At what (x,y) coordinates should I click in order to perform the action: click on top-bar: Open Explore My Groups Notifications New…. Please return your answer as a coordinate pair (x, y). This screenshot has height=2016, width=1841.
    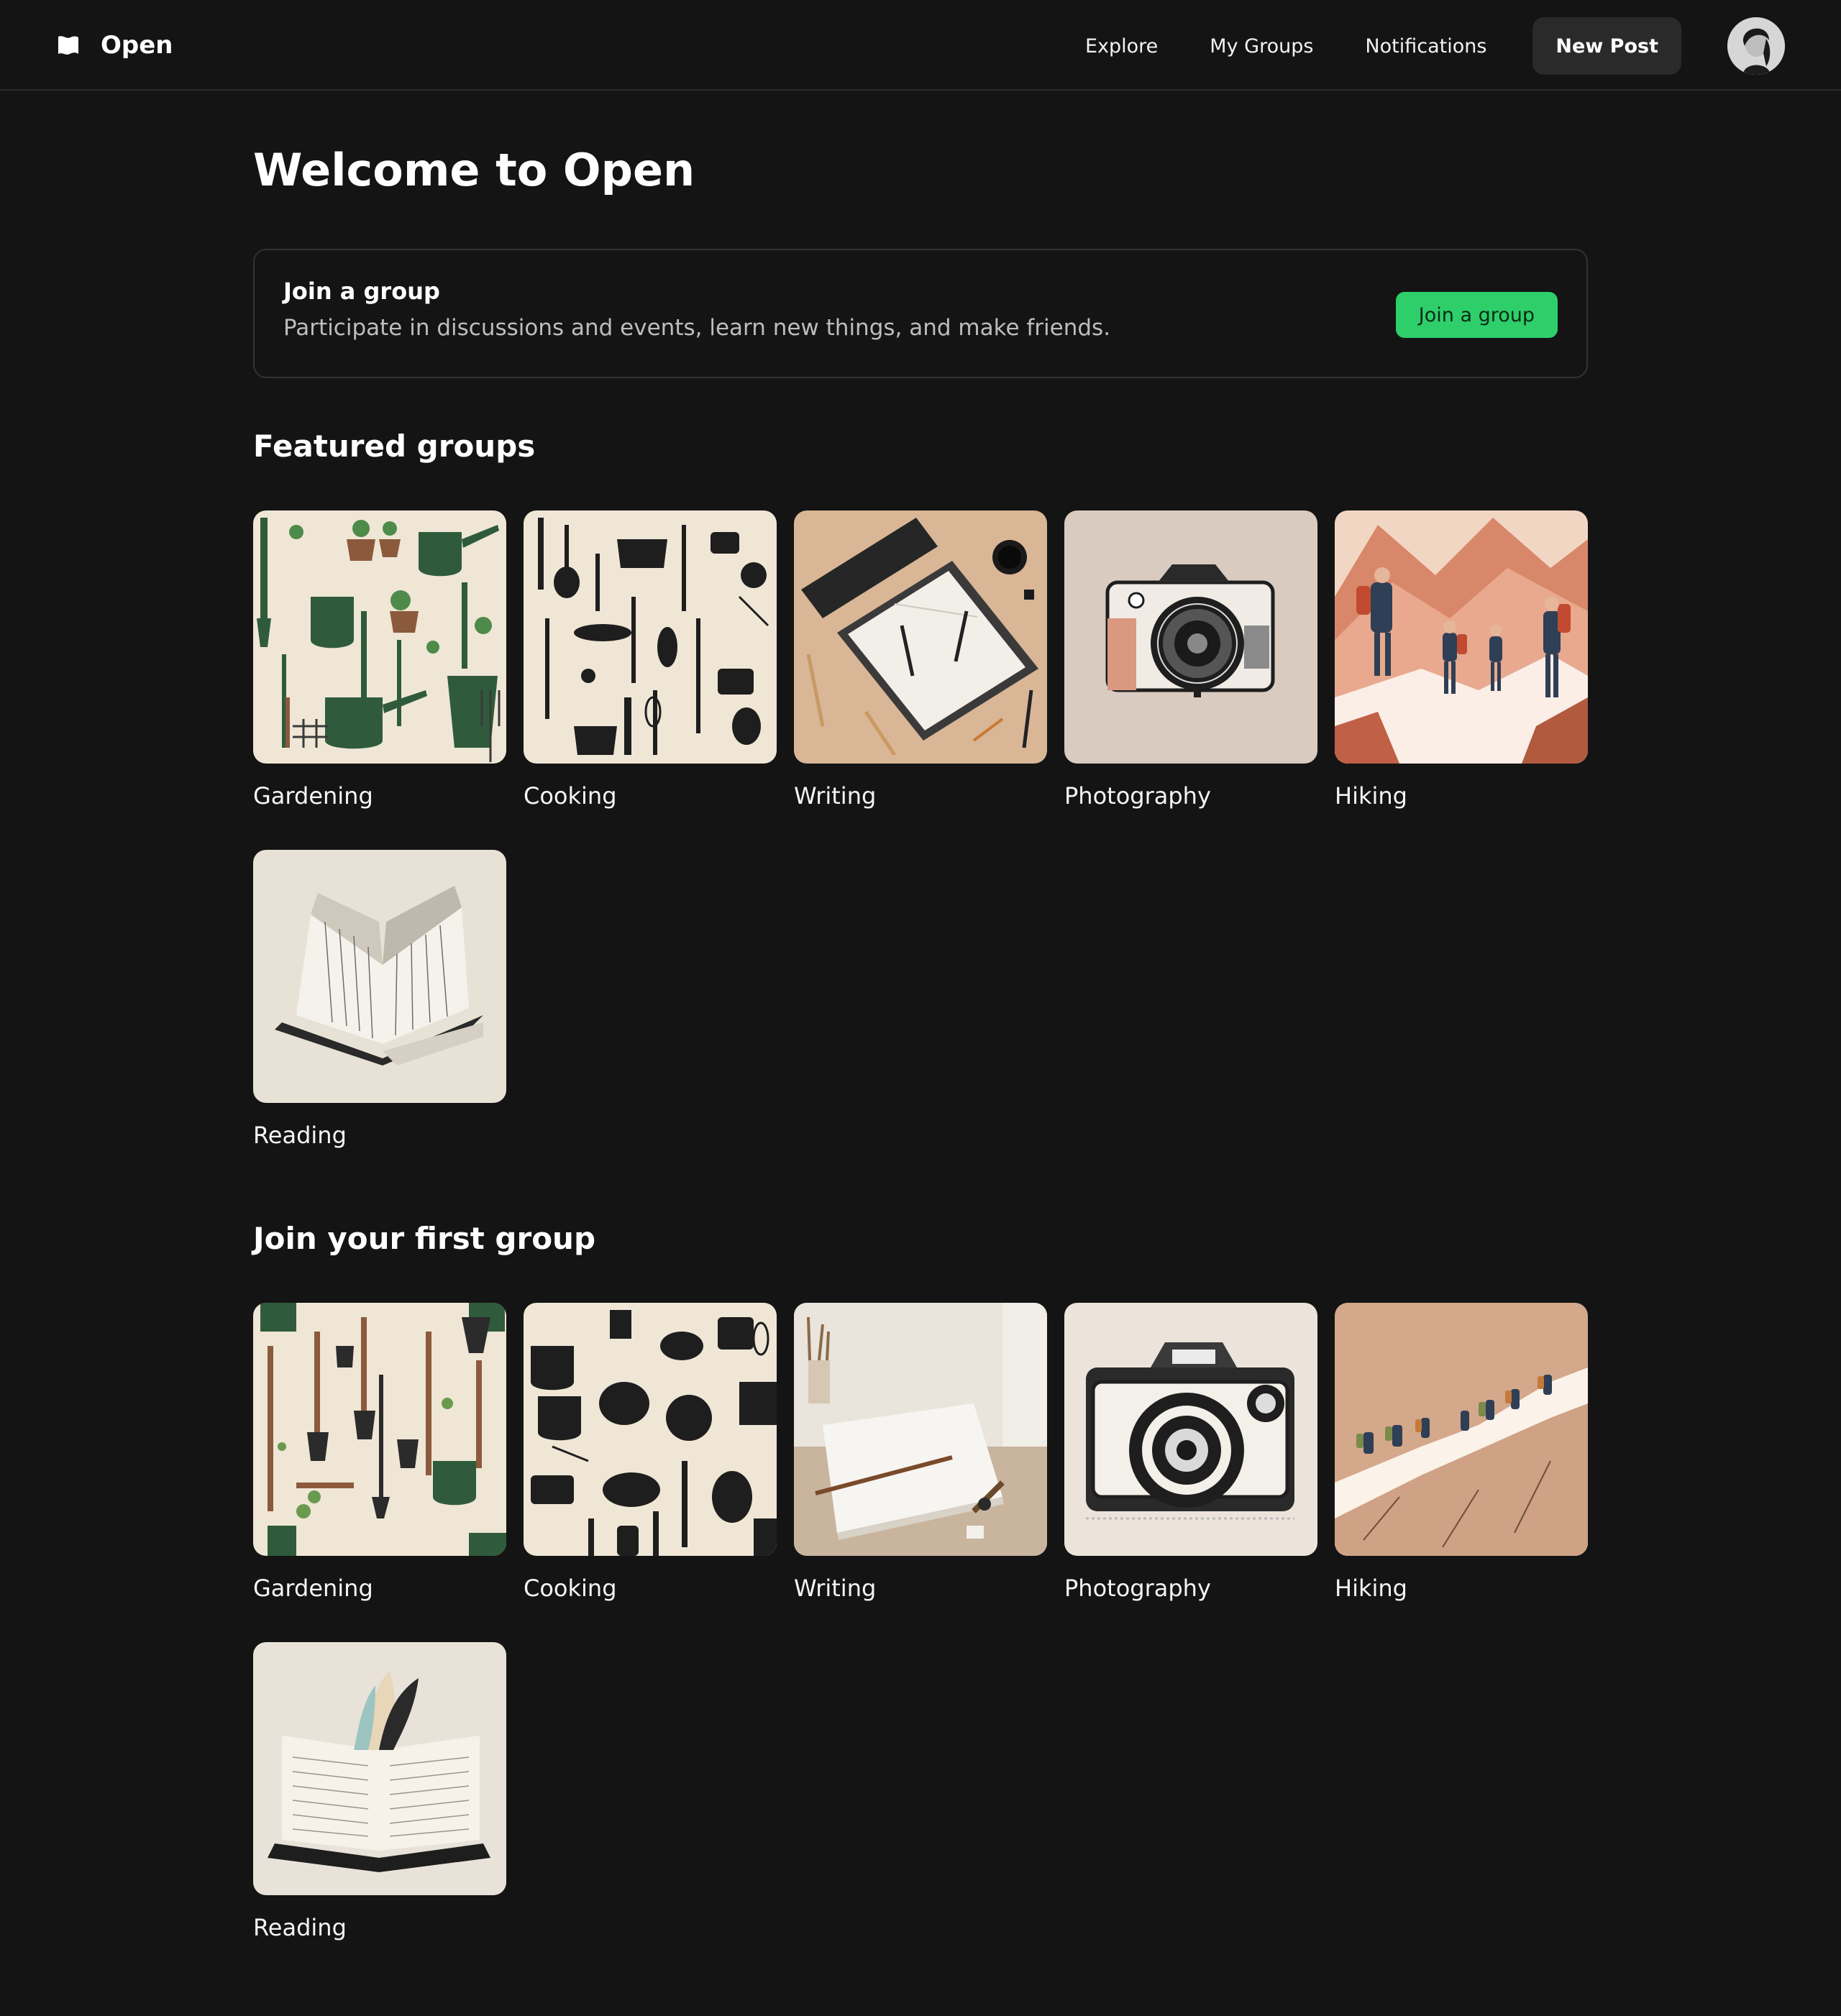
    Looking at the image, I should click on (920, 45).